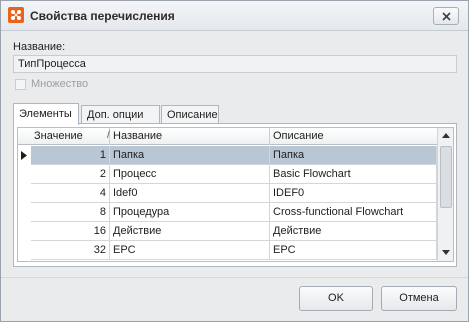  I want to click on arrow-down-icon, so click(446, 252).